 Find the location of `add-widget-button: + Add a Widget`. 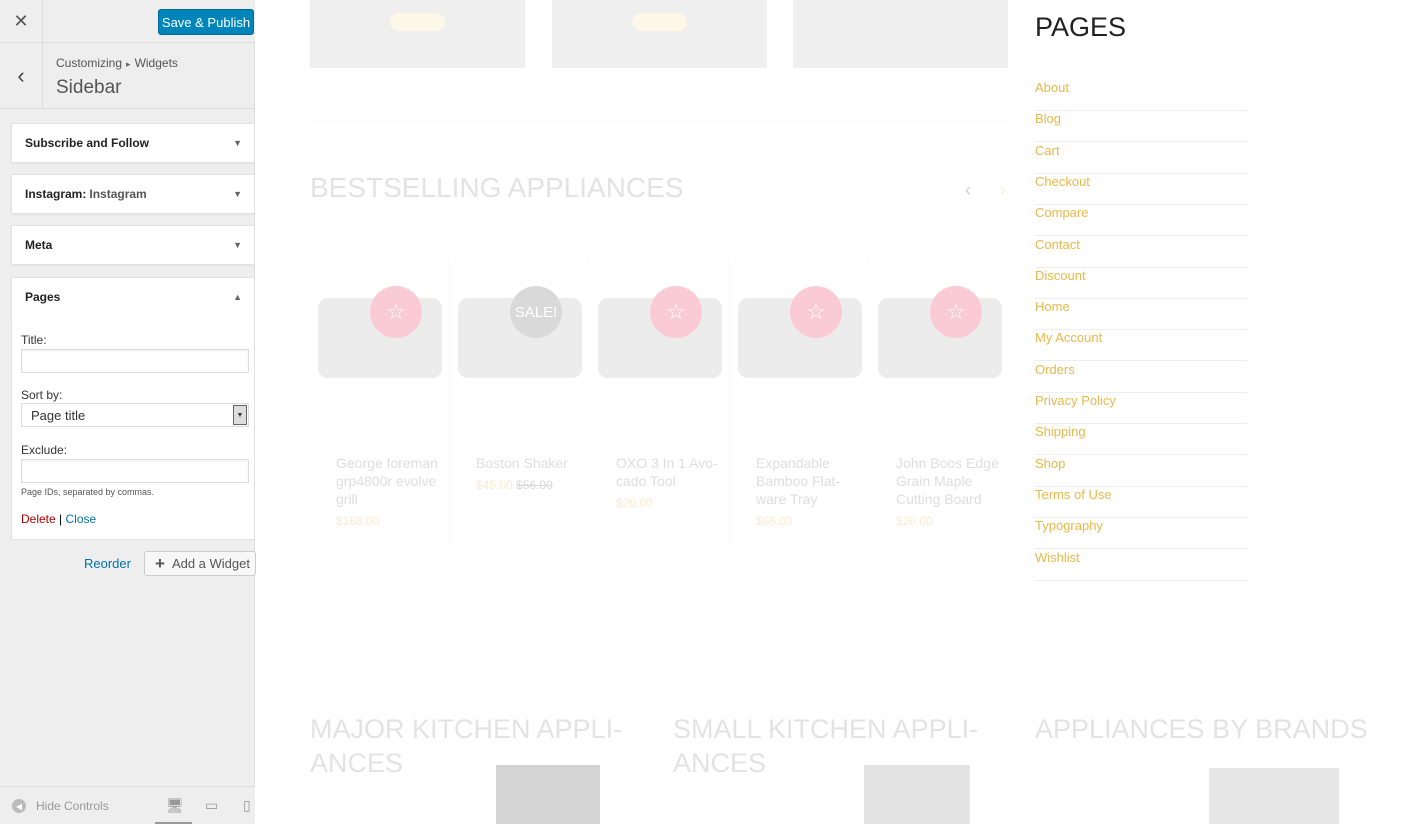

add-widget-button: + Add a Widget is located at coordinates (200, 563).